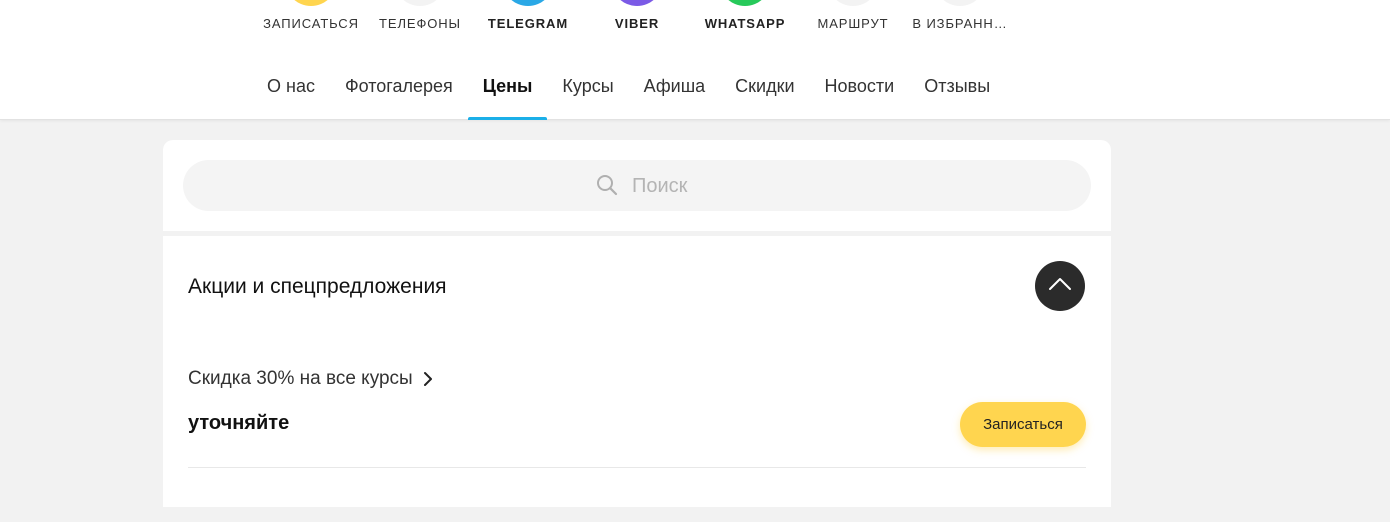 This screenshot has height=522, width=1390. Describe the element at coordinates (960, 3) in the screenshot. I see `bookmark-icon` at that location.